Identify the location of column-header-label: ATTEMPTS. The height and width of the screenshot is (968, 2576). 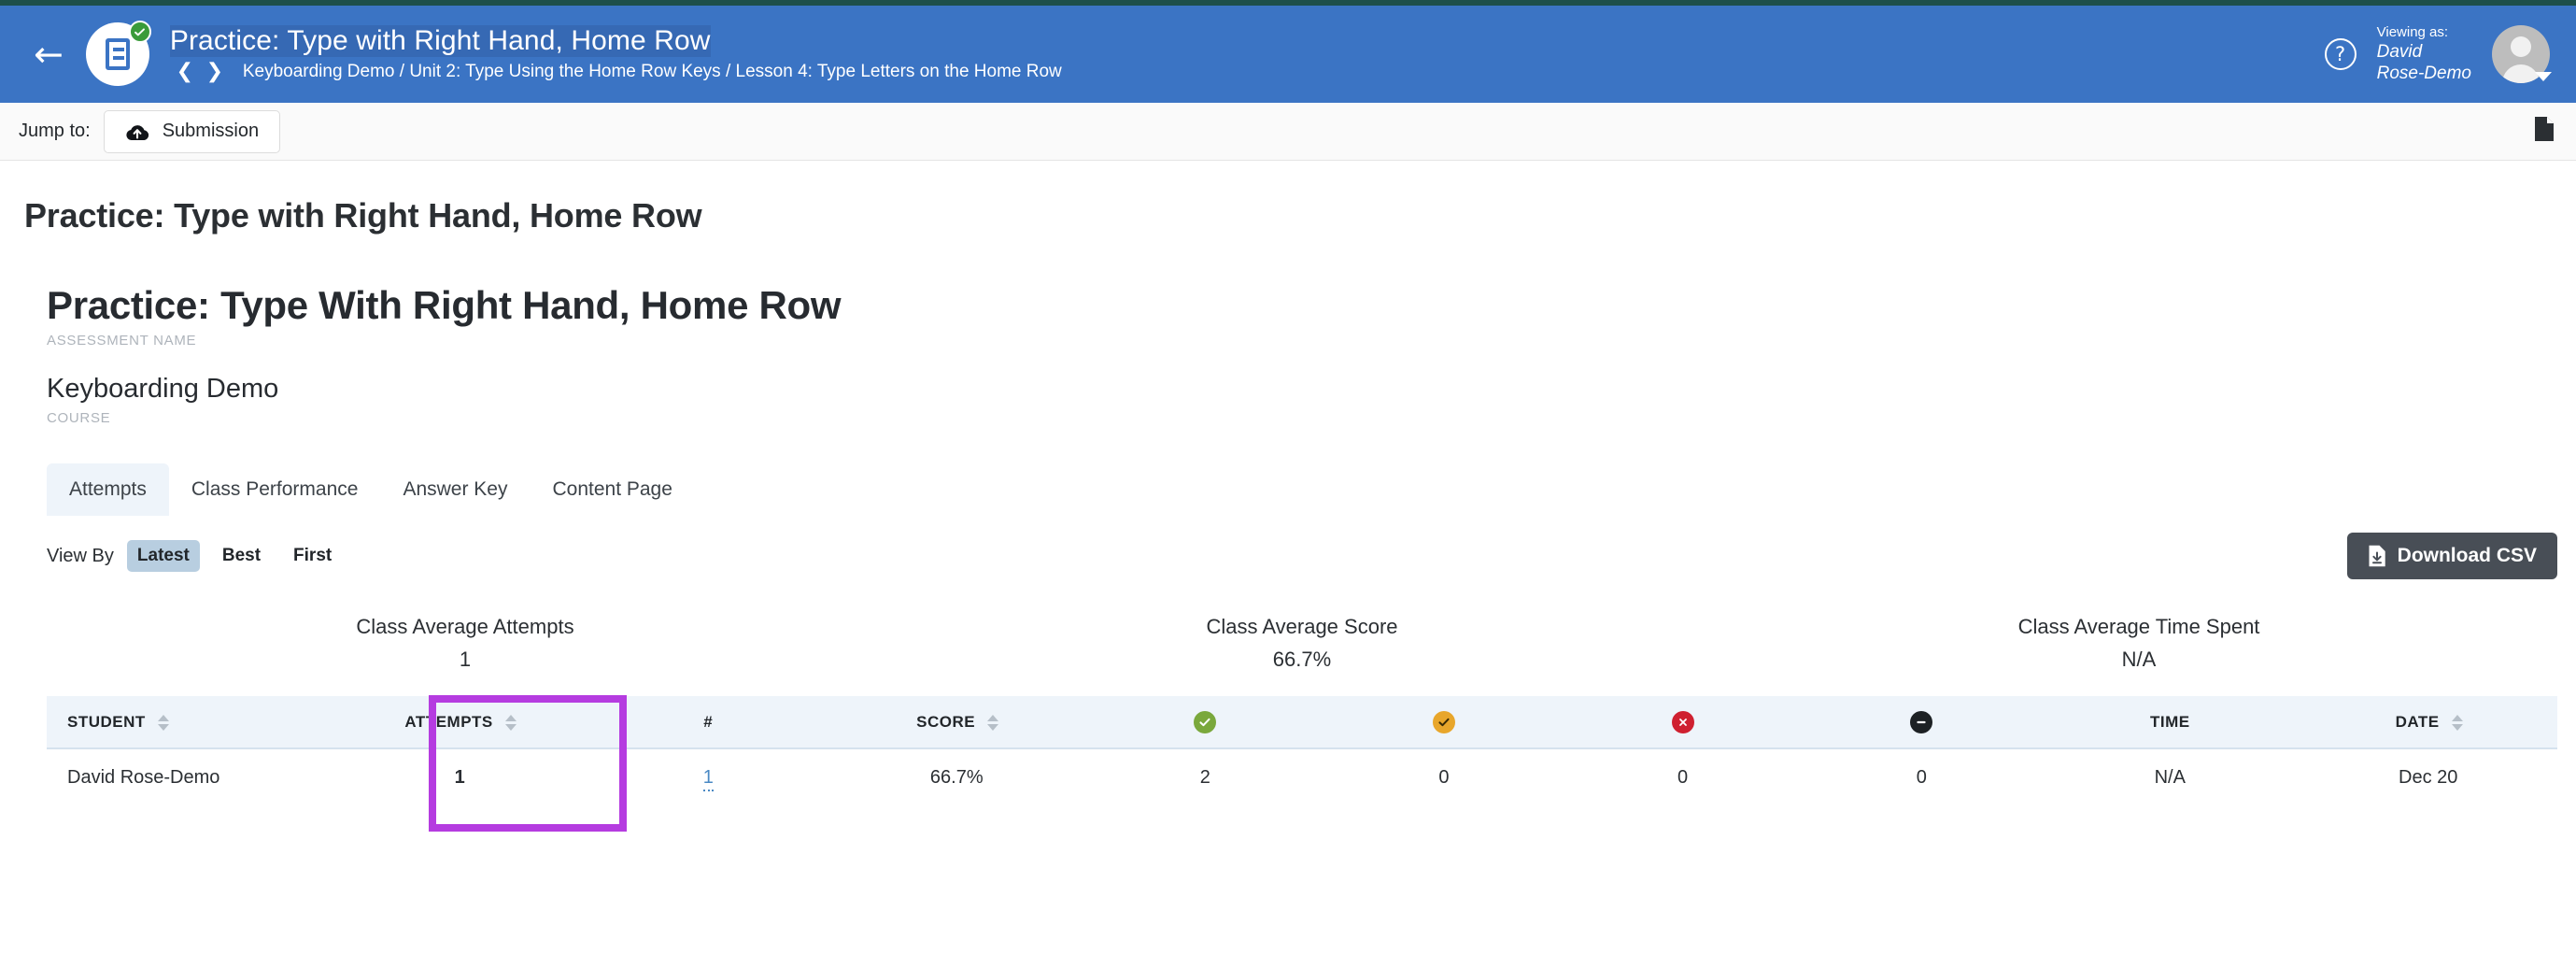
(448, 722).